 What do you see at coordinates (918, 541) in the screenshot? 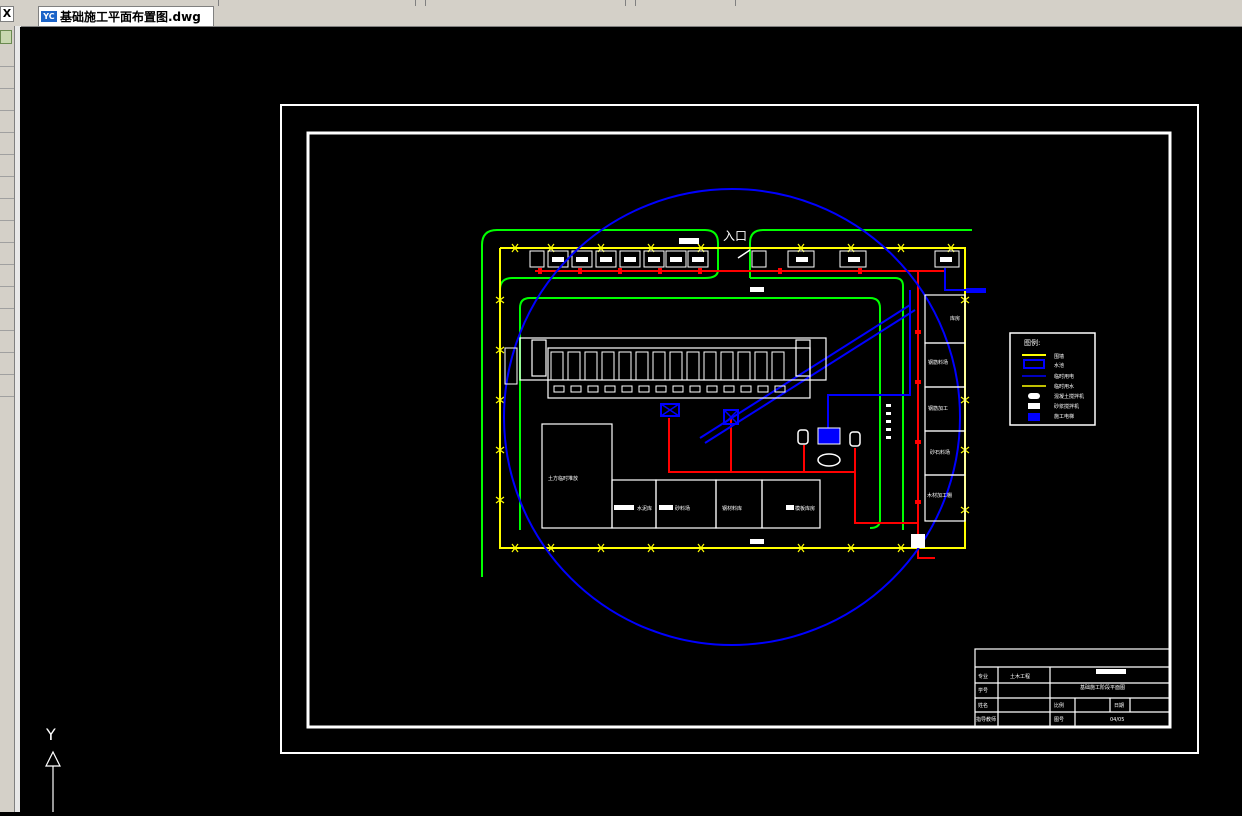
I see `distribution-box` at bounding box center [918, 541].